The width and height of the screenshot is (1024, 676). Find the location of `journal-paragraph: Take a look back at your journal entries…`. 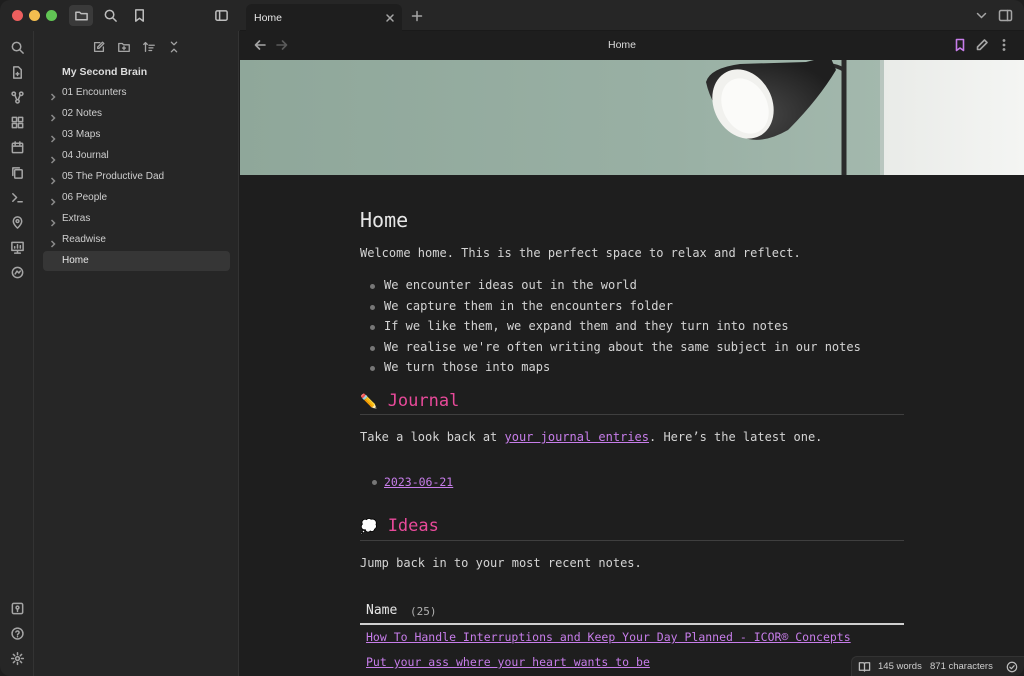

journal-paragraph: Take a look back at your journal entries… is located at coordinates (591, 437).